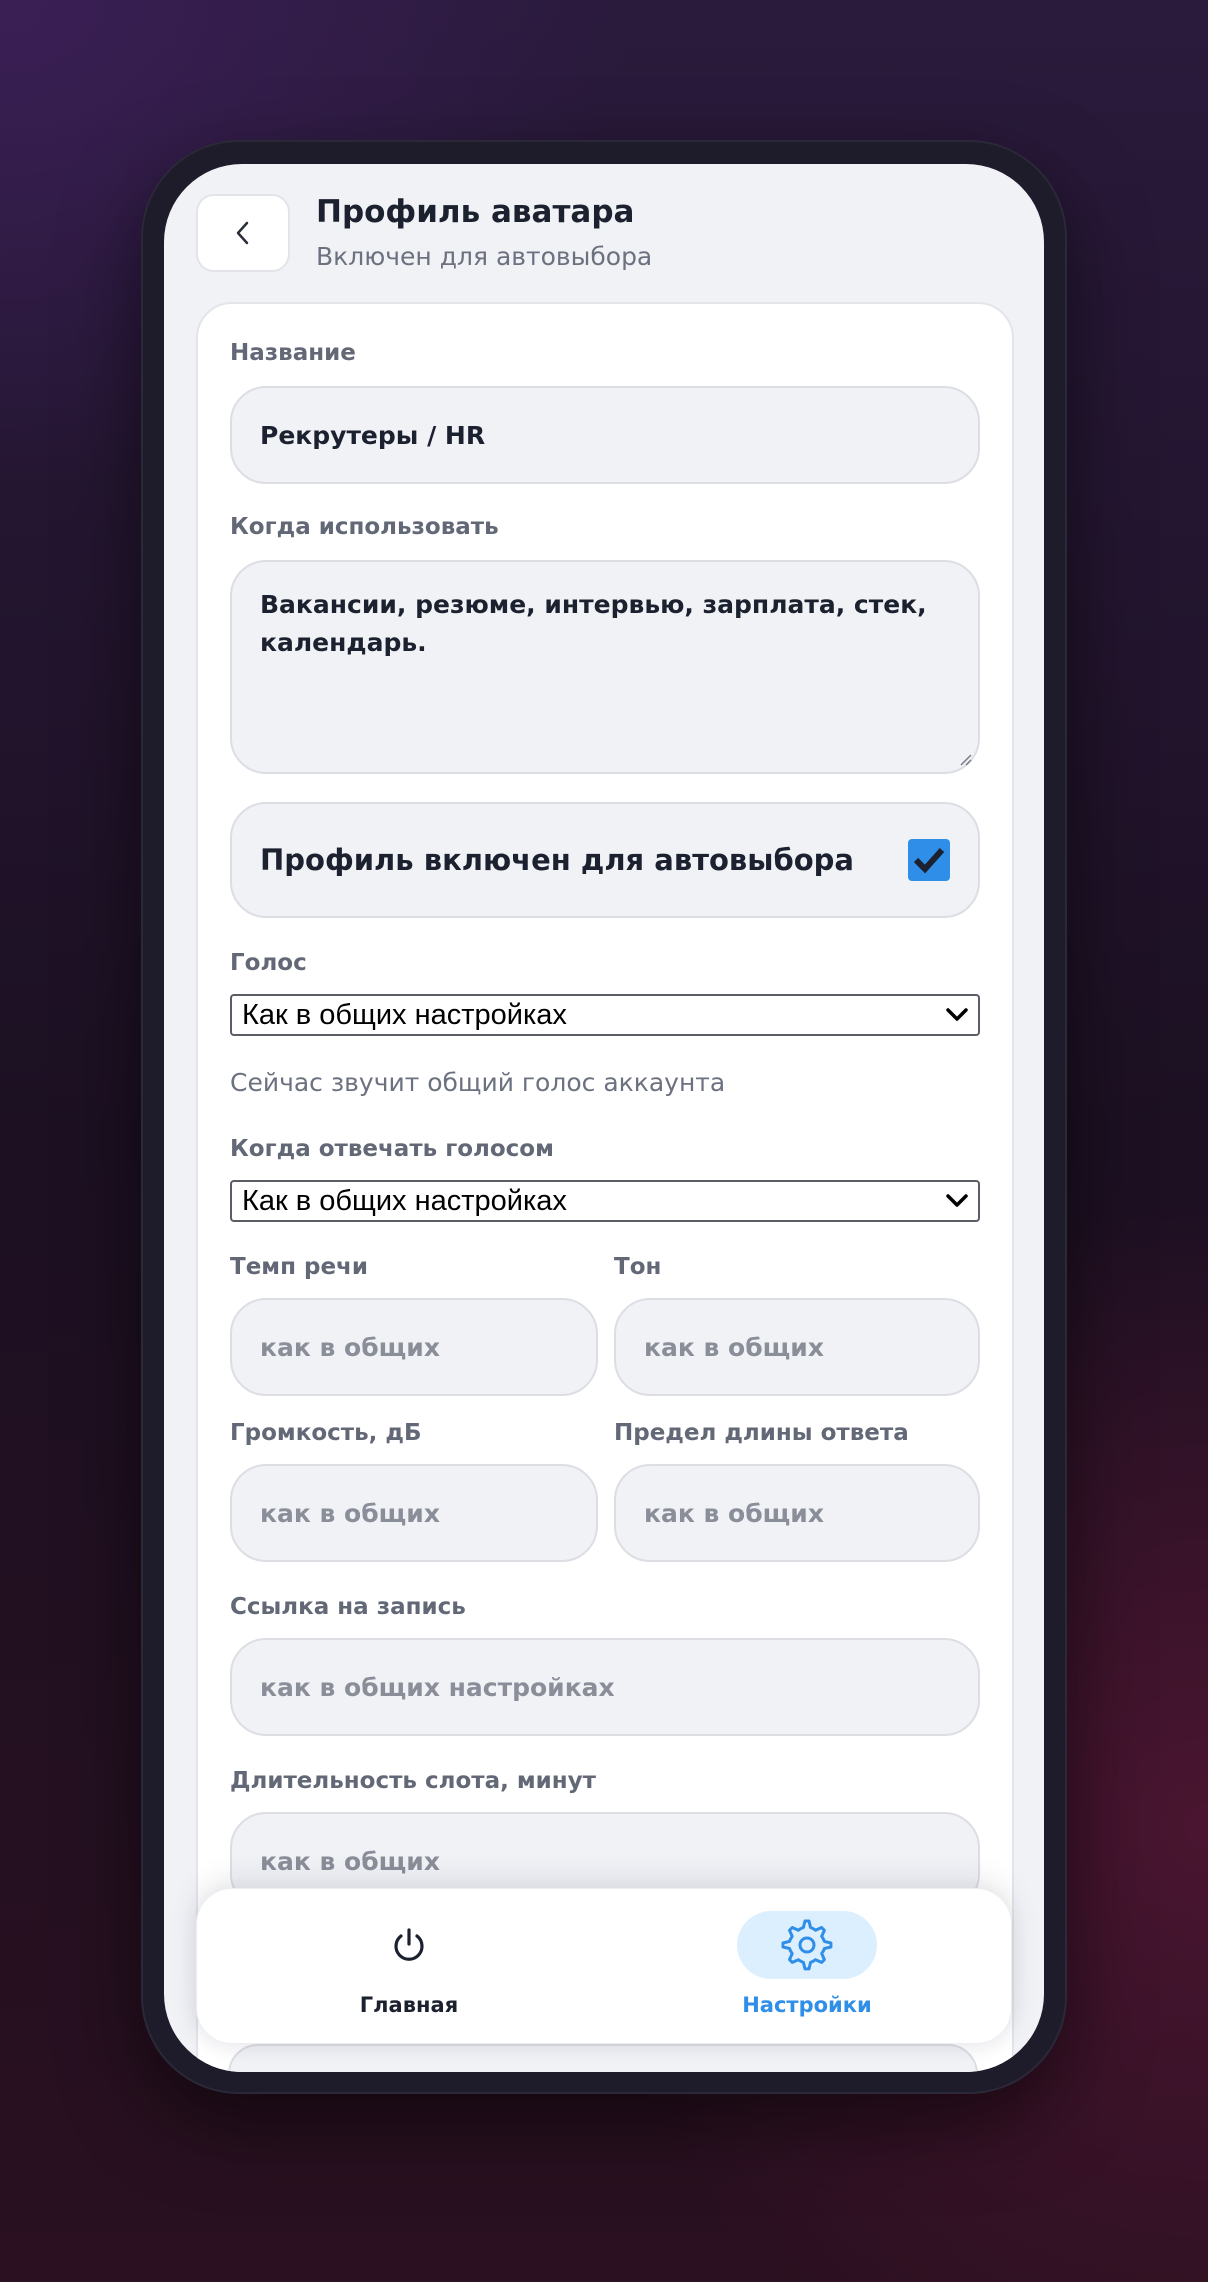  I want to click on tone-input: как в общих, so click(797, 1347).